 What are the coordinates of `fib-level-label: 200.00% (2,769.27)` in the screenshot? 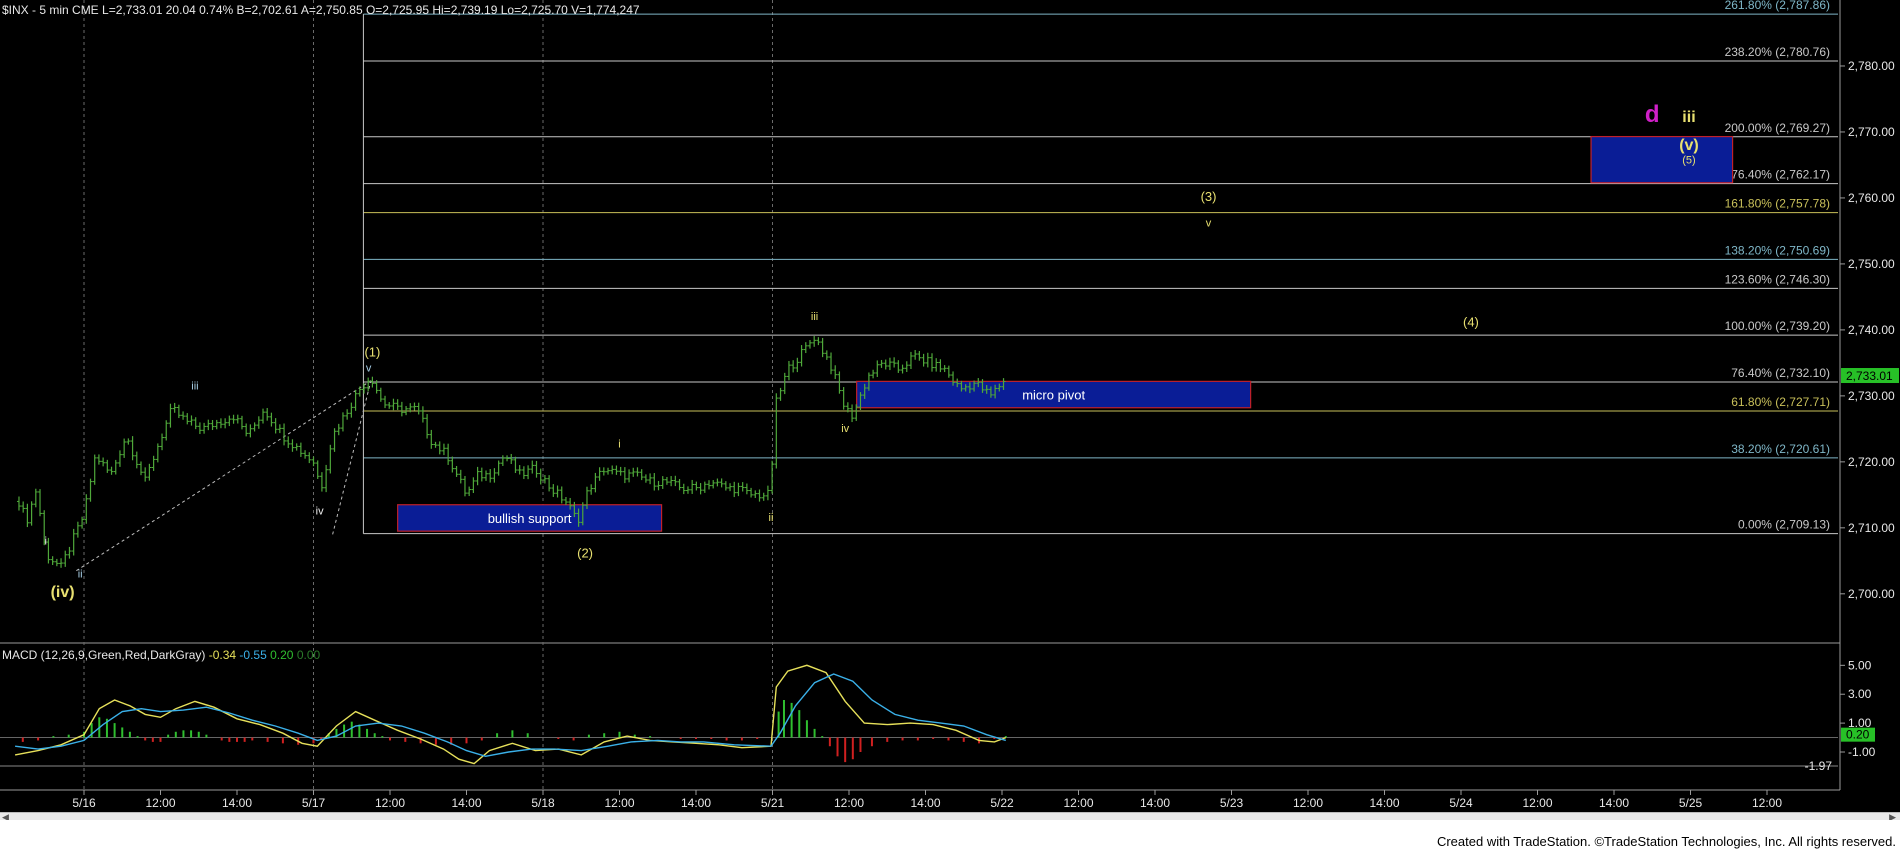 It's located at (1777, 128).